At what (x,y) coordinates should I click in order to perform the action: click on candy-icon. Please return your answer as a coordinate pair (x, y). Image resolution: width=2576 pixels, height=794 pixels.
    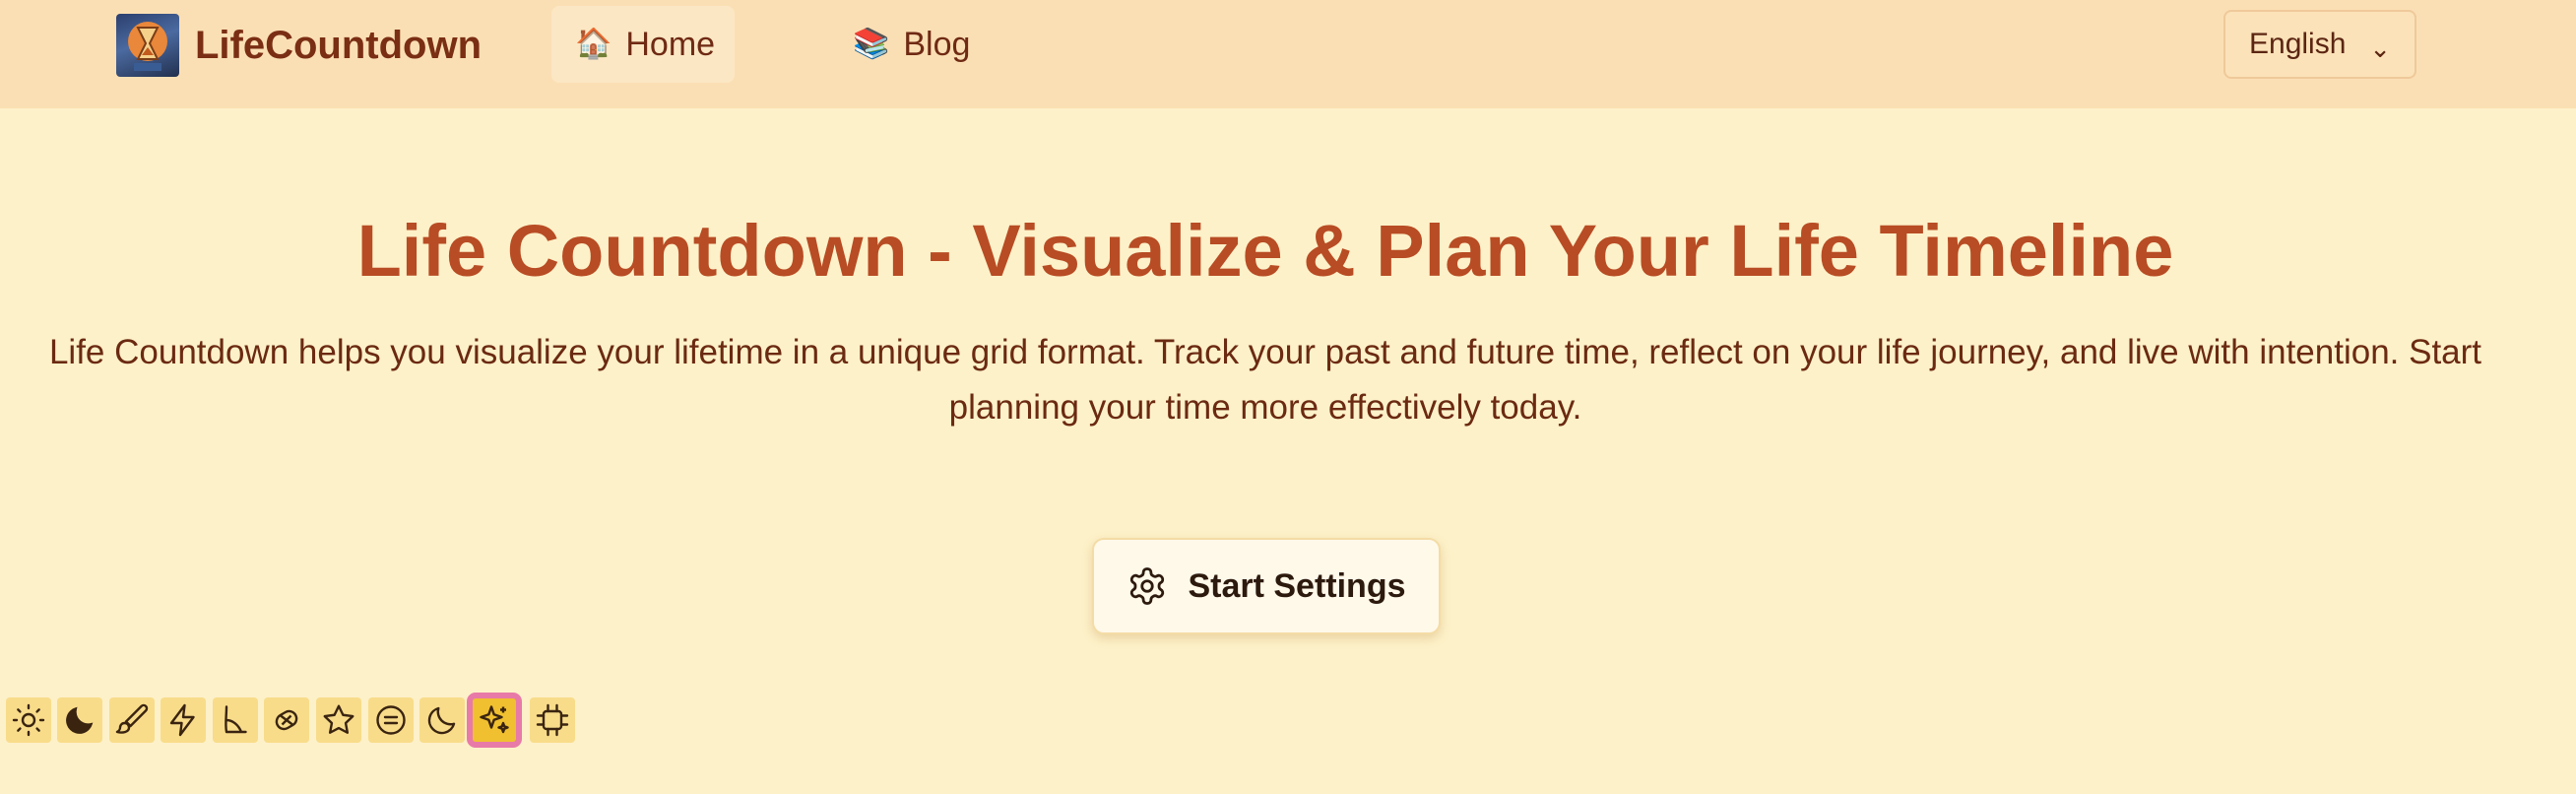
    Looking at the image, I should click on (286, 720).